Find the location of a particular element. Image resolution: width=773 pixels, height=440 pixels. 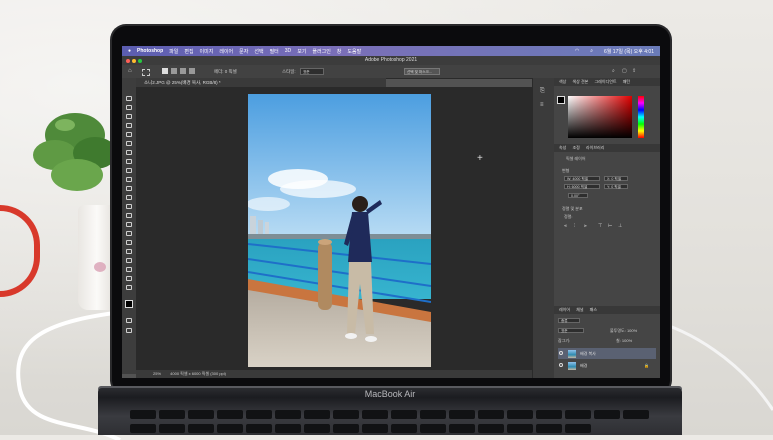

document-photo is located at coordinates (339, 230).